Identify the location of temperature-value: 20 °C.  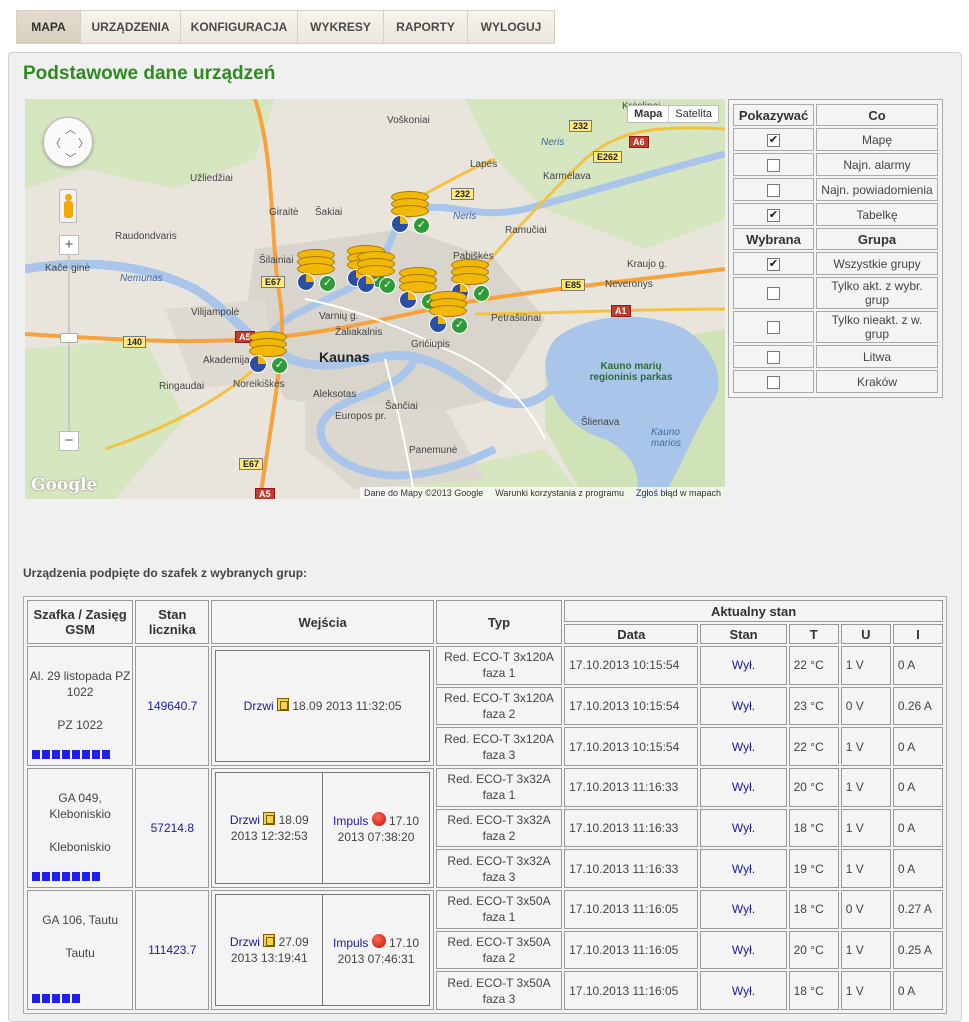
(813, 950).